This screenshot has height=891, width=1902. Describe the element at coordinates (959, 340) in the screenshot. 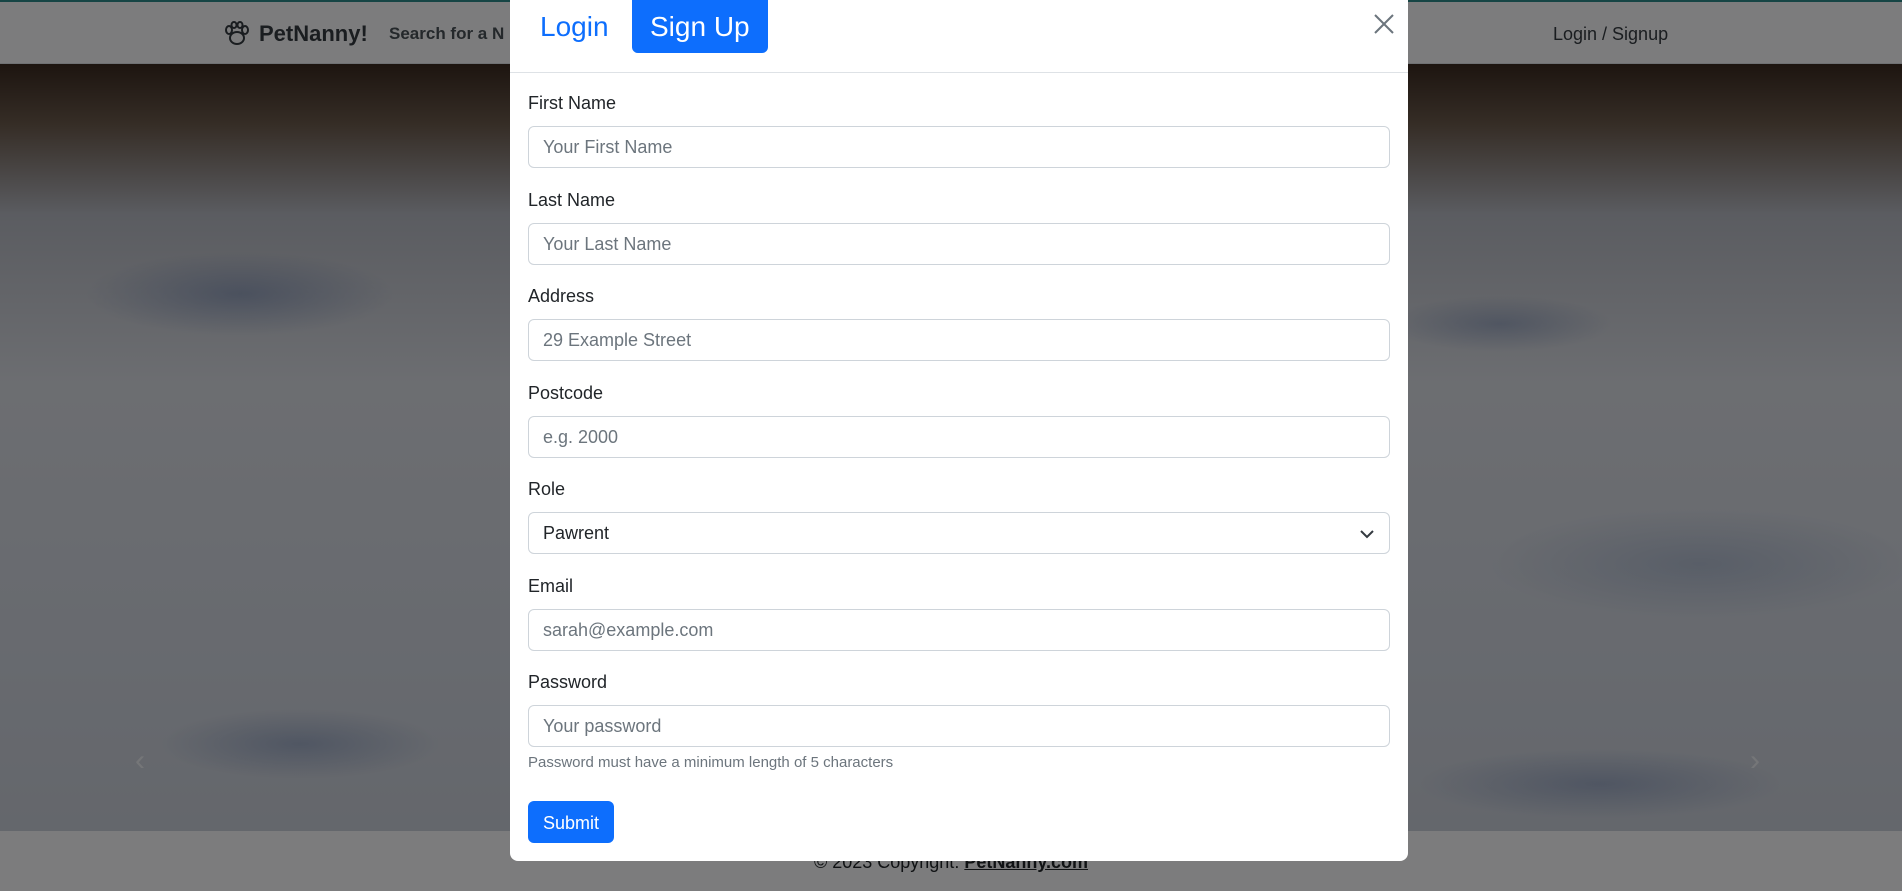

I see `address-input` at that location.